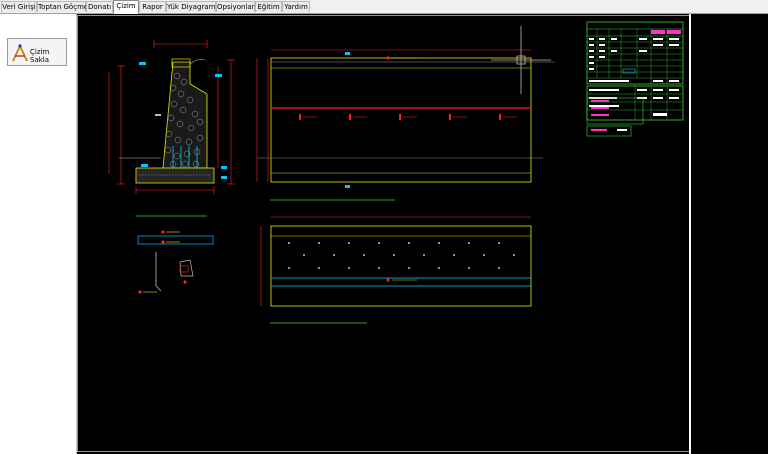 The image size is (768, 454). What do you see at coordinates (635, 79) in the screenshot?
I see `quantity-tables` at bounding box center [635, 79].